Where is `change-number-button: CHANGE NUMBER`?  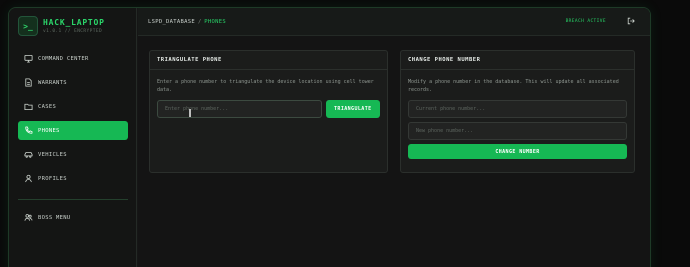
change-number-button: CHANGE NUMBER is located at coordinates (517, 151).